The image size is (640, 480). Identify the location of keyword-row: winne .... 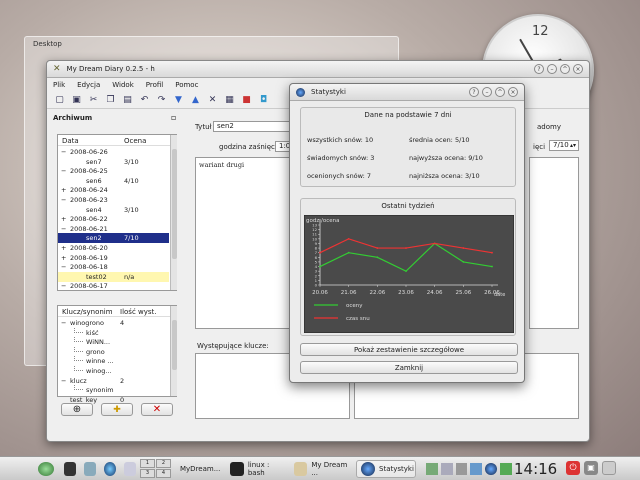
(113, 361).